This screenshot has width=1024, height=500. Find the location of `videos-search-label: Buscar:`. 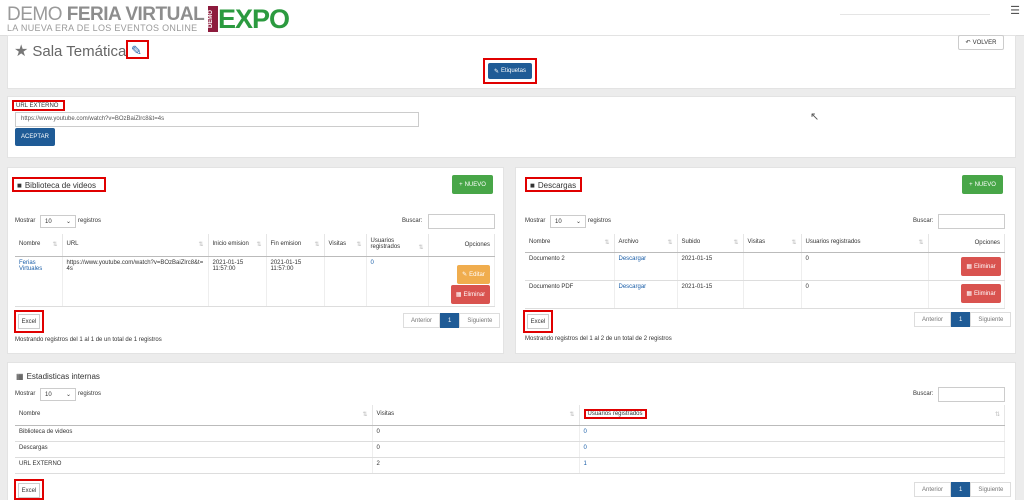

videos-search-label: Buscar: is located at coordinates (412, 221).